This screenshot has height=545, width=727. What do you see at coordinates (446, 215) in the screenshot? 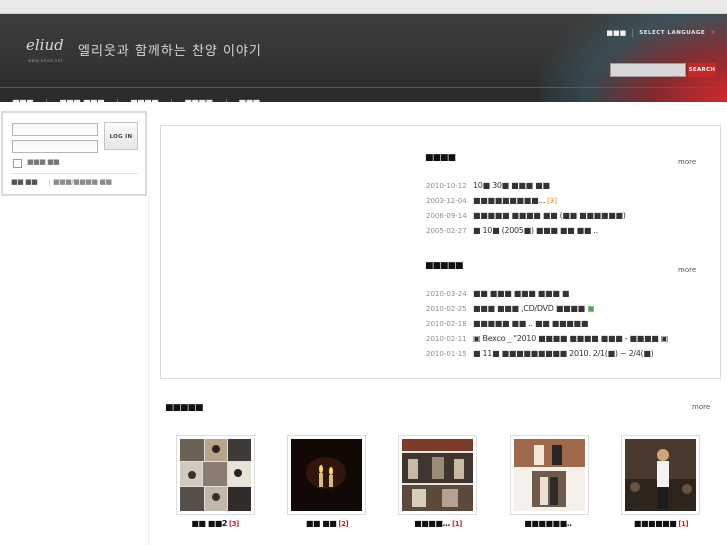
I see `item-date: 2006-09-14` at bounding box center [446, 215].